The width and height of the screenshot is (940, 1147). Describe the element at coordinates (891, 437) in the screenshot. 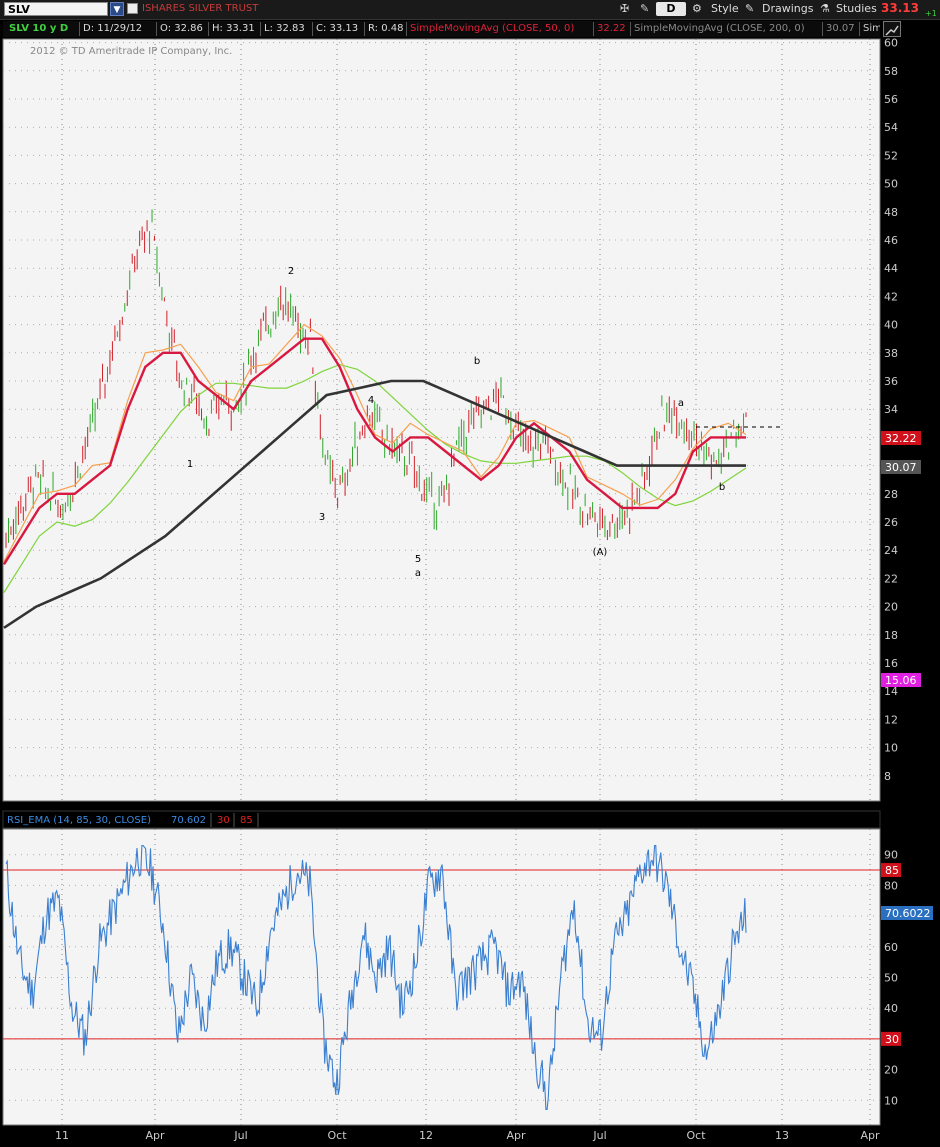

I see `price-tick-label: 32` at that location.